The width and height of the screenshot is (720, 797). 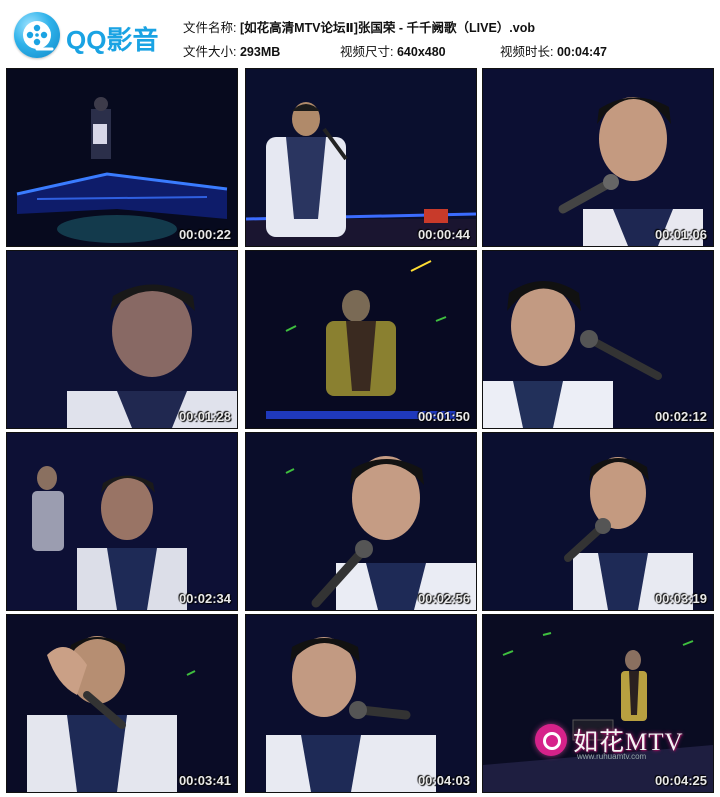 What do you see at coordinates (680, 416) in the screenshot?
I see `timestamp: 00:02:12` at bounding box center [680, 416].